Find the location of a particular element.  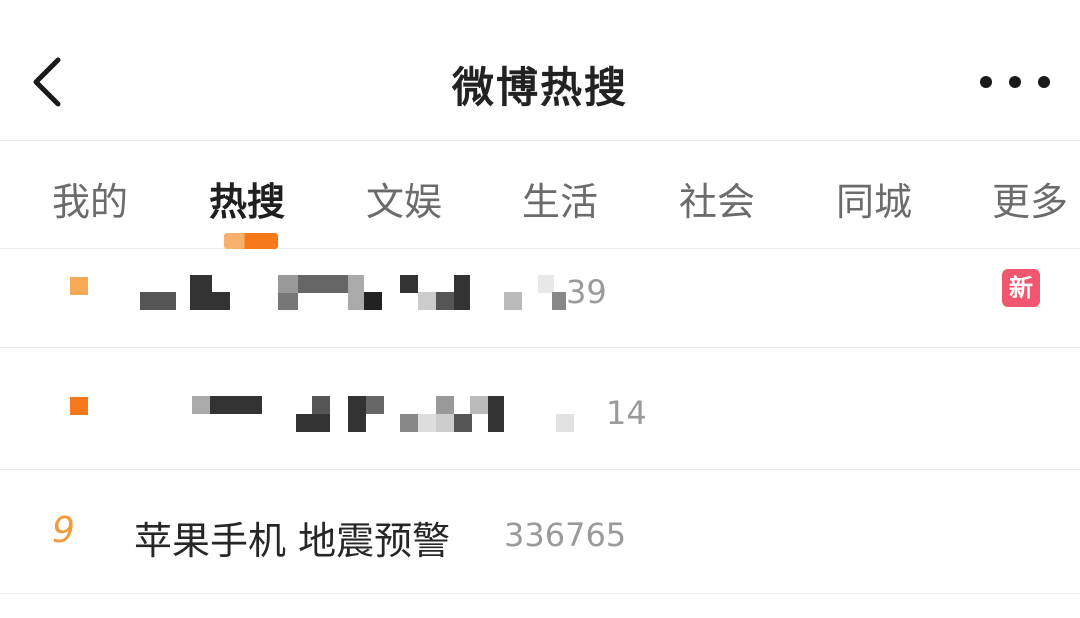

rank-number: 9 is located at coordinates (63, 530).